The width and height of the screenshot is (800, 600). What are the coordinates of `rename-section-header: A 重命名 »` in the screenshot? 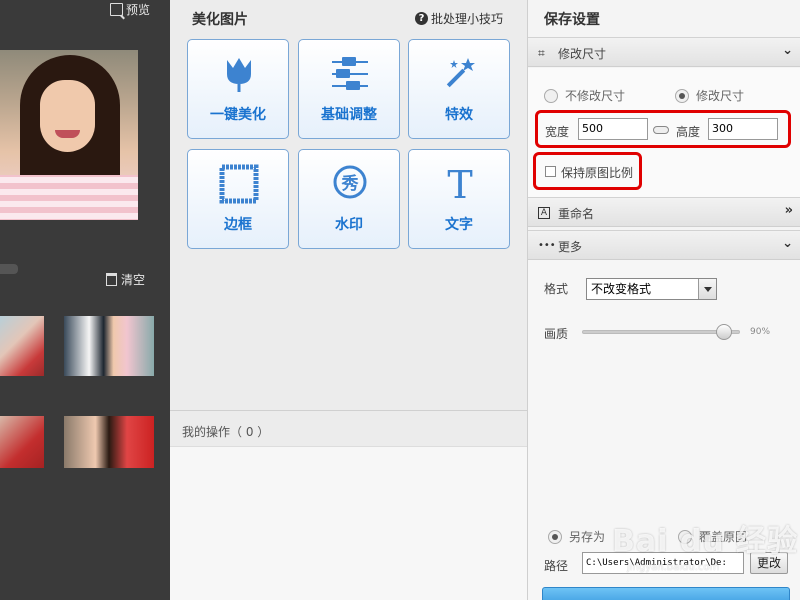 It's located at (664, 212).